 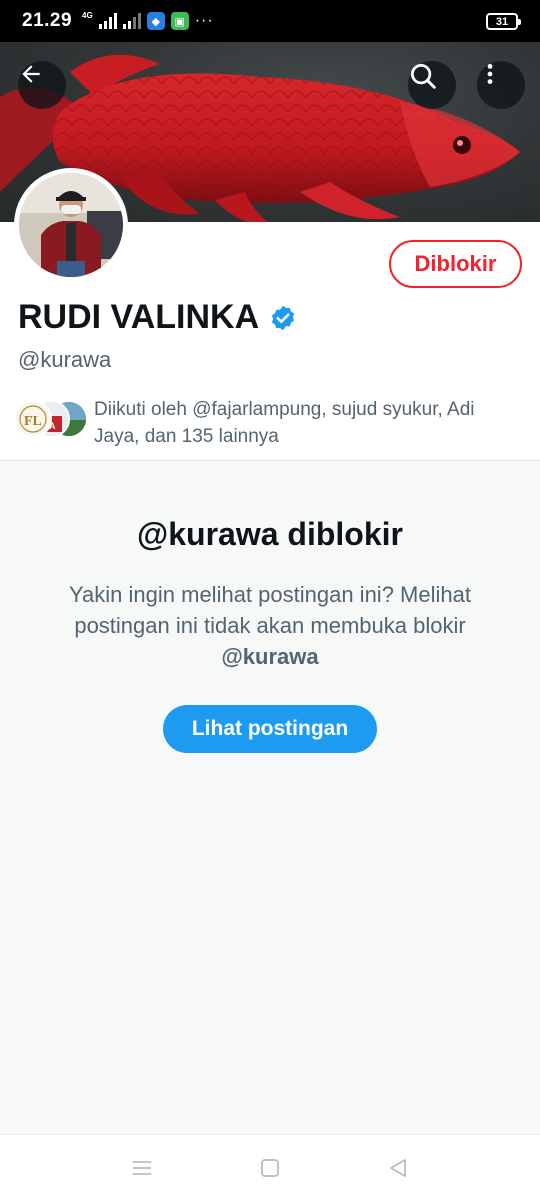 I want to click on app-store-notification-icon: ▣, so click(x=179, y=21).